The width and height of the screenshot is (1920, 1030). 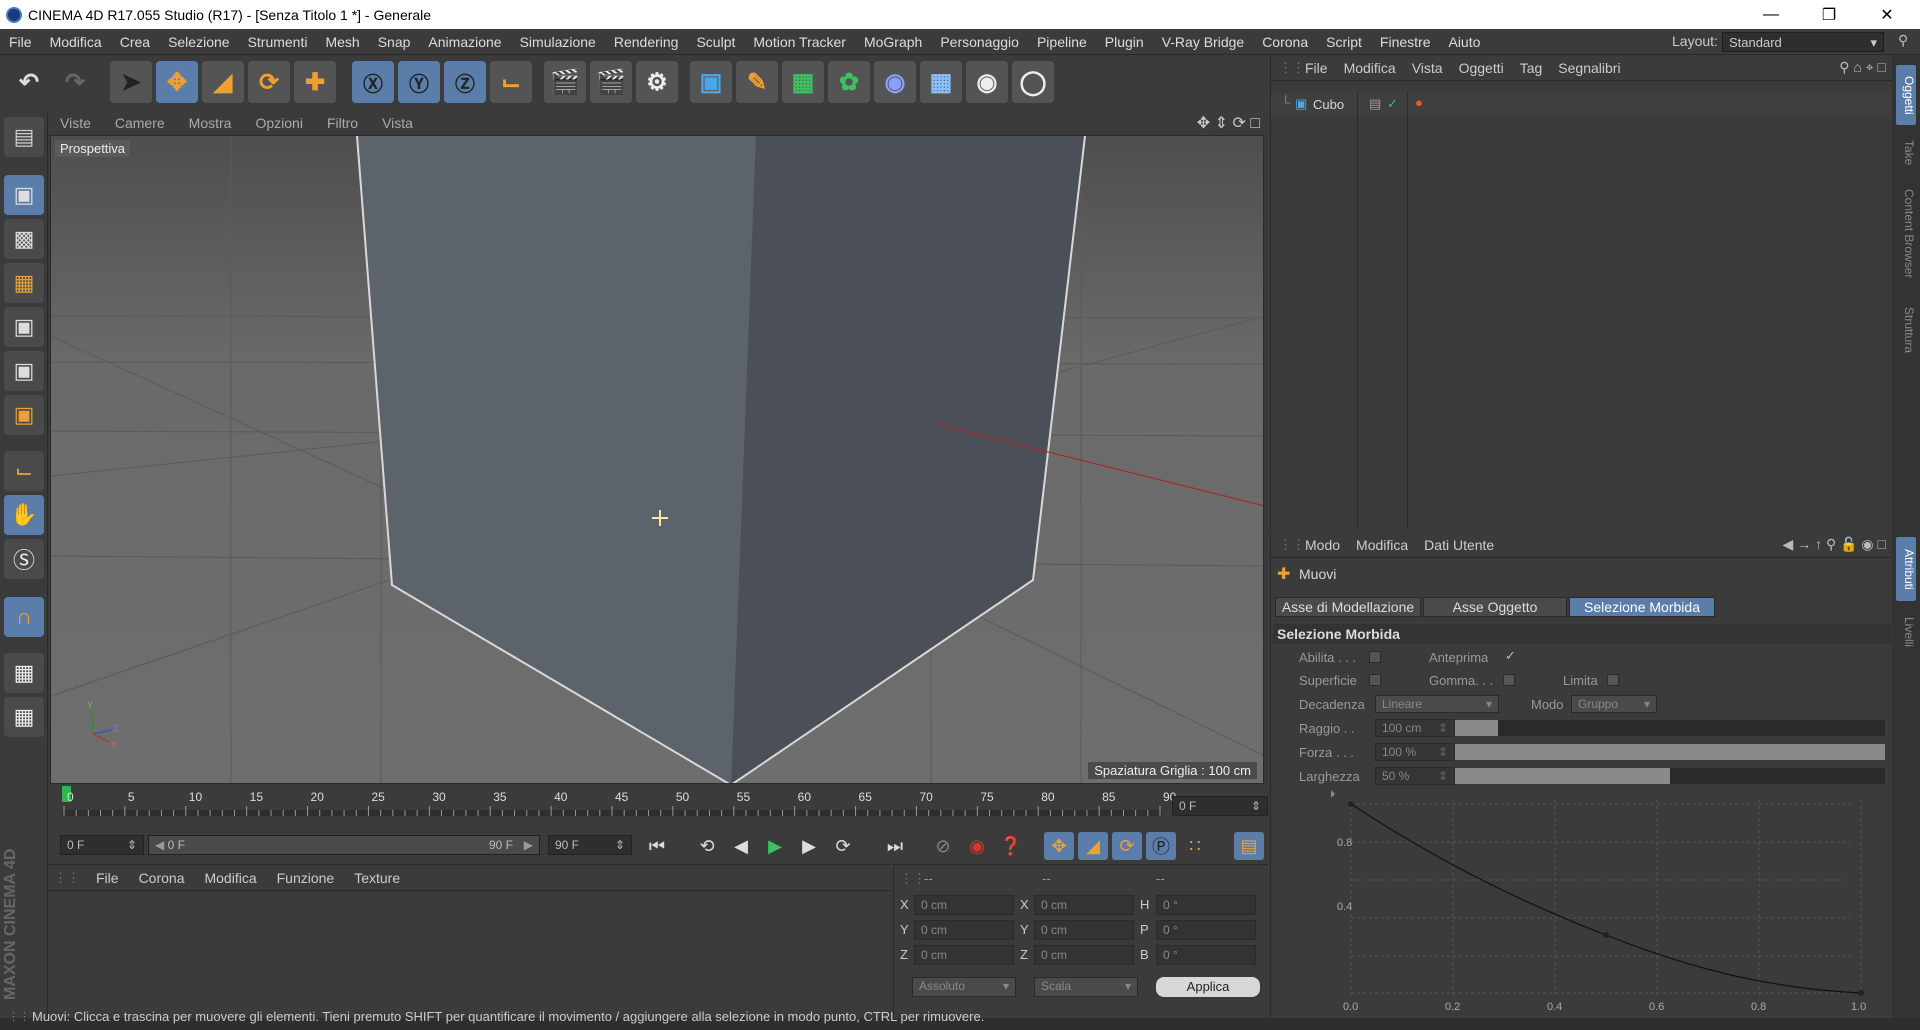 I want to click on viewport-menu-filtro: Filtro, so click(x=342, y=123).